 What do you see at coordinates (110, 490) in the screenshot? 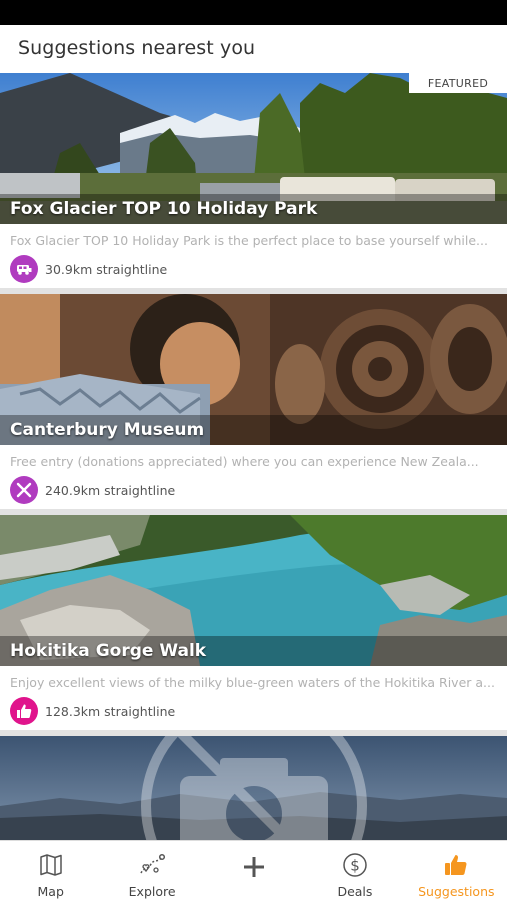
I see `card-distance: 240.9km straightline` at bounding box center [110, 490].